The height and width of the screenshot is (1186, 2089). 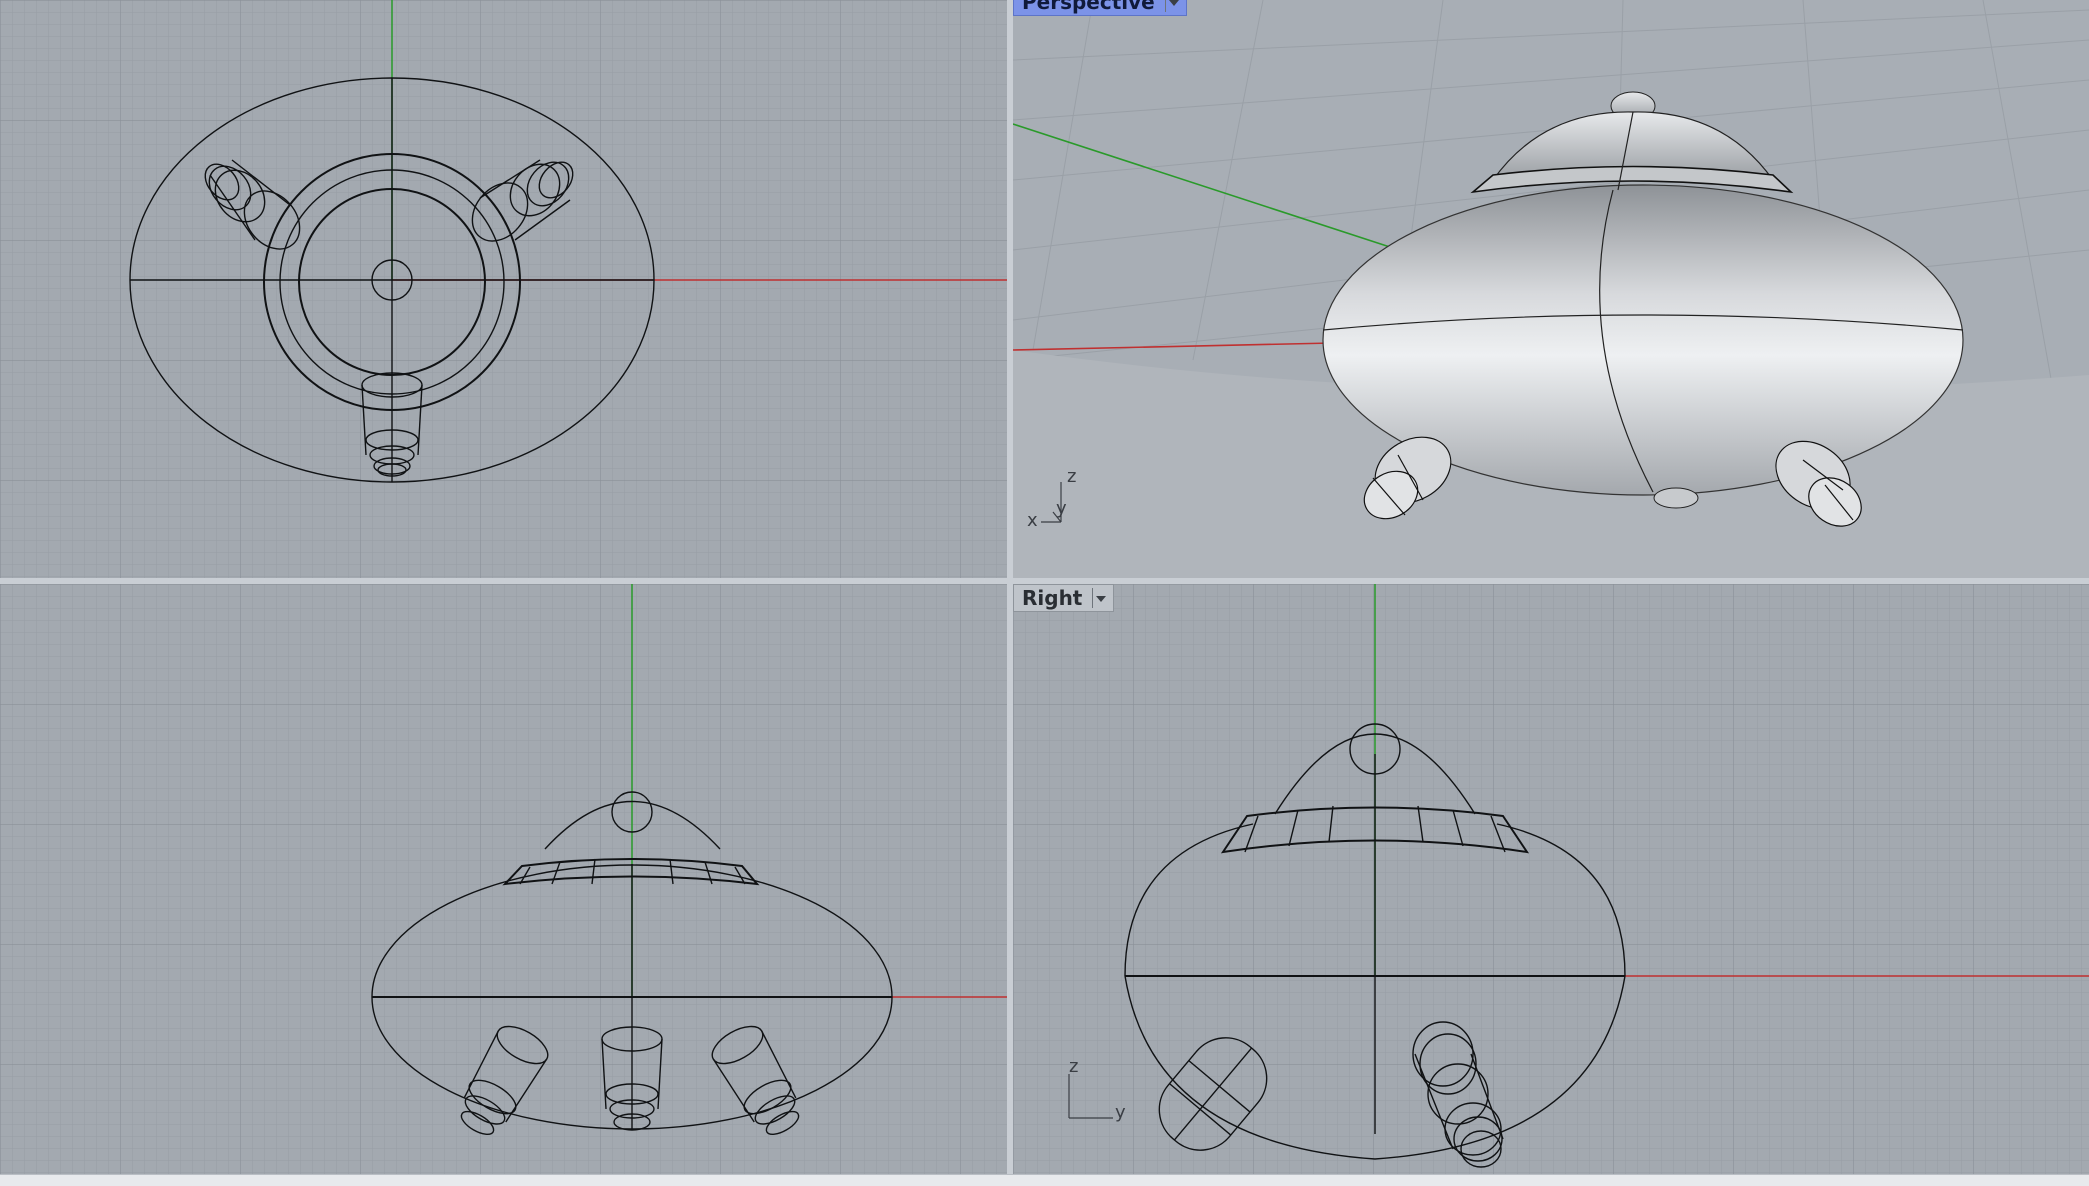 I want to click on viewport-title-right: Right, so click(x=1064, y=598).